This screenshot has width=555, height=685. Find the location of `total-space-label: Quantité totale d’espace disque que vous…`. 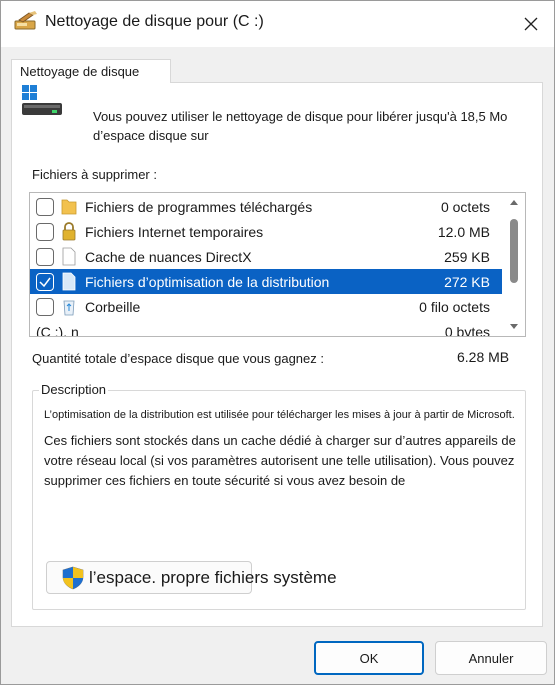

total-space-label: Quantité totale d’espace disque que vous… is located at coordinates (178, 358).